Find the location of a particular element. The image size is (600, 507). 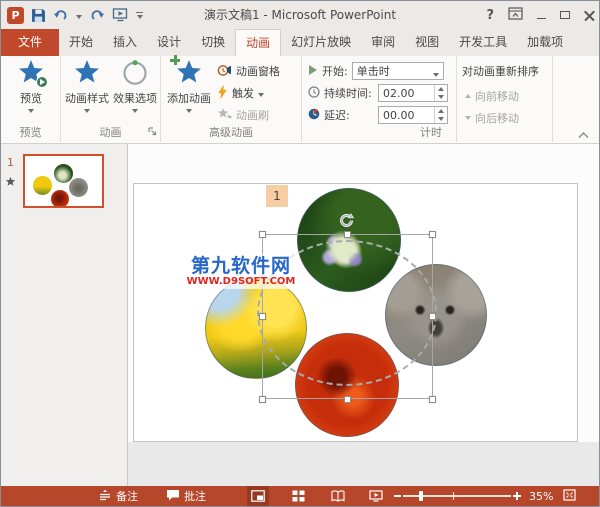

zoom-slider-handle is located at coordinates (421, 496).